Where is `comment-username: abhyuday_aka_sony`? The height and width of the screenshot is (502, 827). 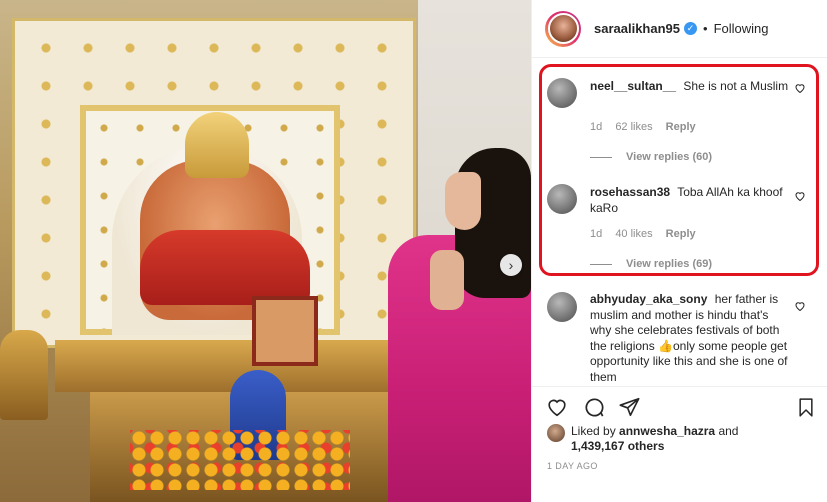 comment-username: abhyuday_aka_sony is located at coordinates (648, 299).